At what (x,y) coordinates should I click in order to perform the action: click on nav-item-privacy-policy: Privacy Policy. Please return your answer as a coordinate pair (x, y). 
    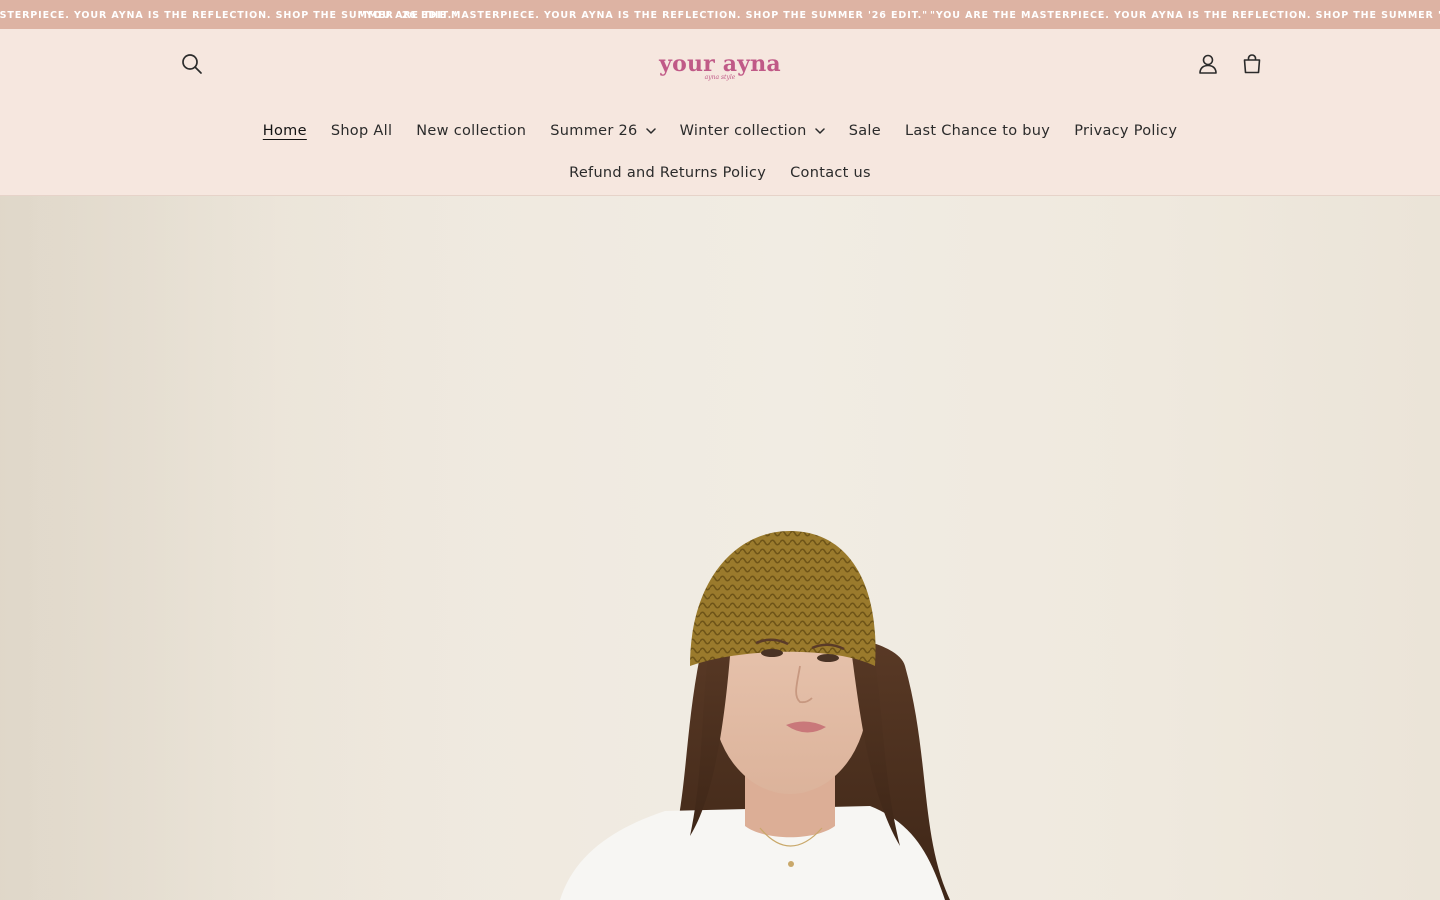
    Looking at the image, I should click on (1125, 131).